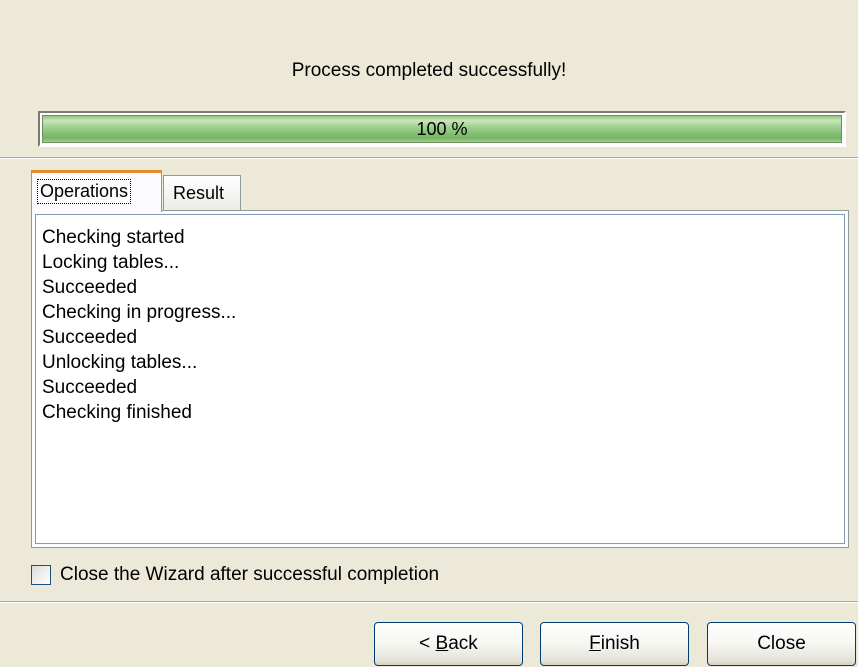 This screenshot has width=858, height=667. What do you see at coordinates (620, 643) in the screenshot?
I see `finish-button-rest: inish` at bounding box center [620, 643].